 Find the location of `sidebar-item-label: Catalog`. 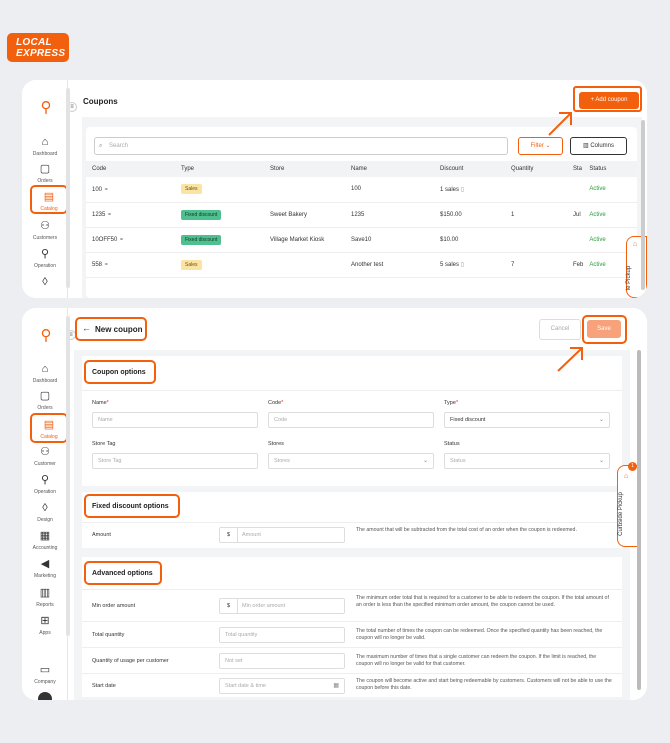

sidebar-item-label: Catalog is located at coordinates (49, 209).